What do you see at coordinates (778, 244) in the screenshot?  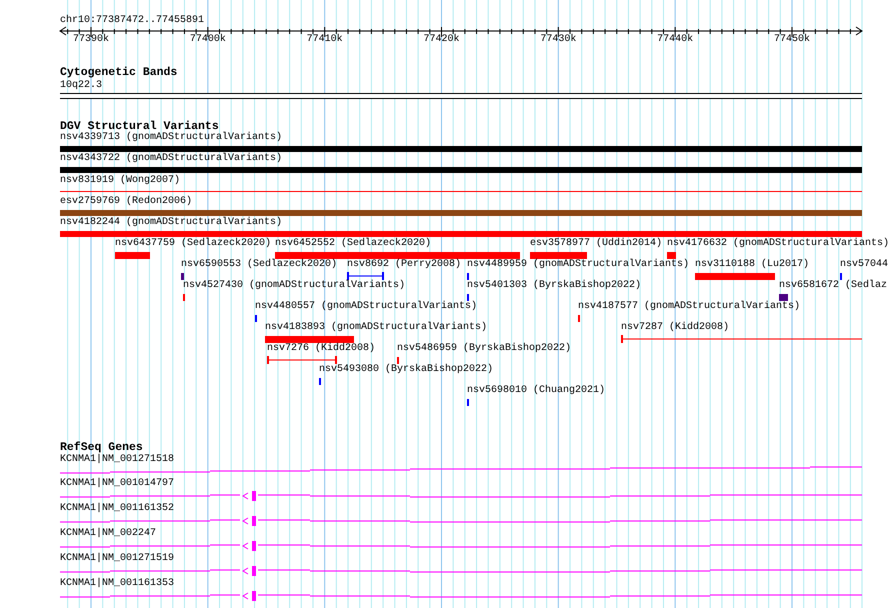 I see `variant-label: nsv4176632 (gnomADStructuralVariants)` at bounding box center [778, 244].